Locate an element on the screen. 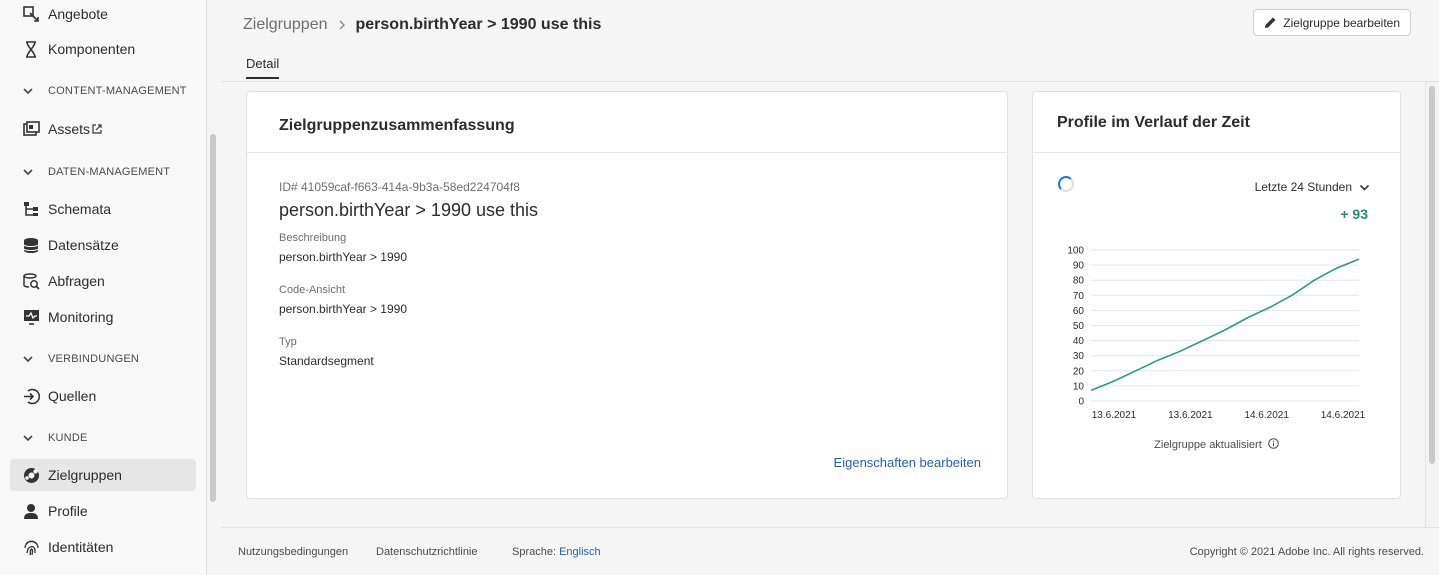 This screenshot has width=1439, height=575. y-tick-label: 40 is located at coordinates (1079, 341).